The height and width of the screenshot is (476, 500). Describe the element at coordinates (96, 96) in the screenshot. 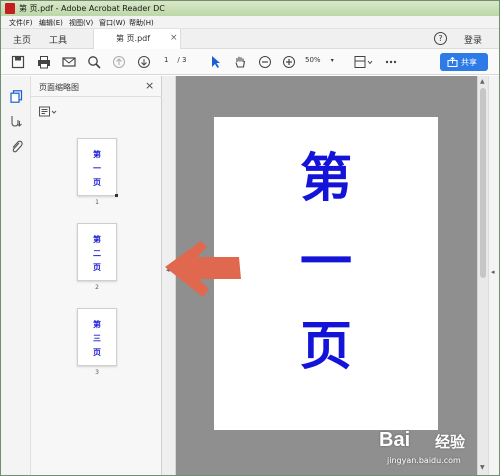

I see `panel-divider` at that location.